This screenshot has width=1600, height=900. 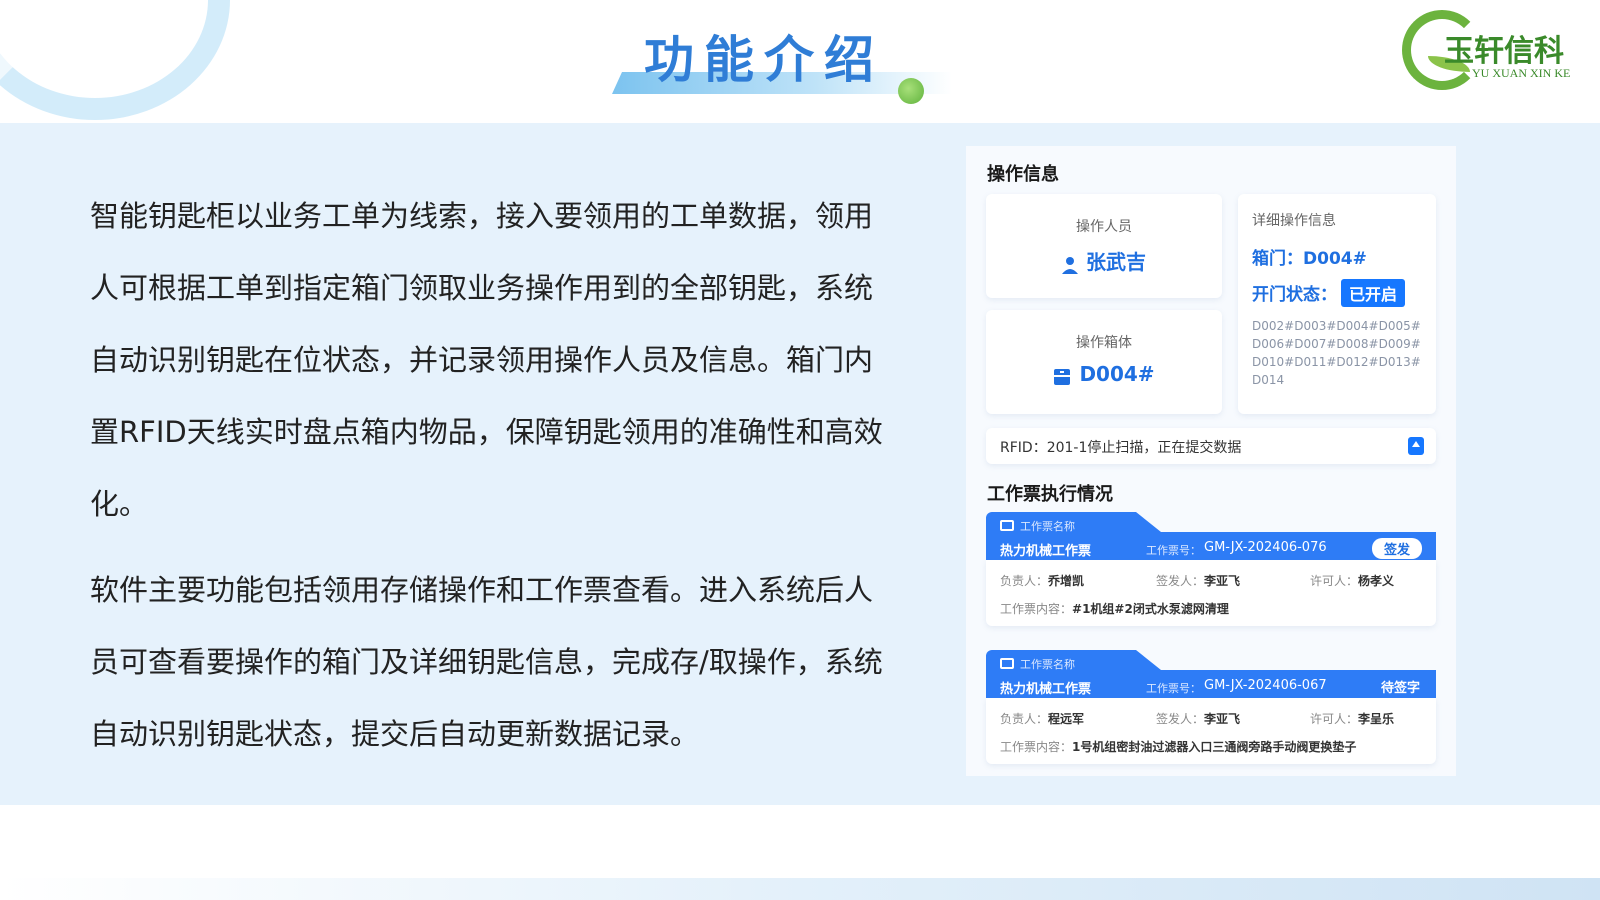 I want to click on user-icon, so click(x=1070, y=265).